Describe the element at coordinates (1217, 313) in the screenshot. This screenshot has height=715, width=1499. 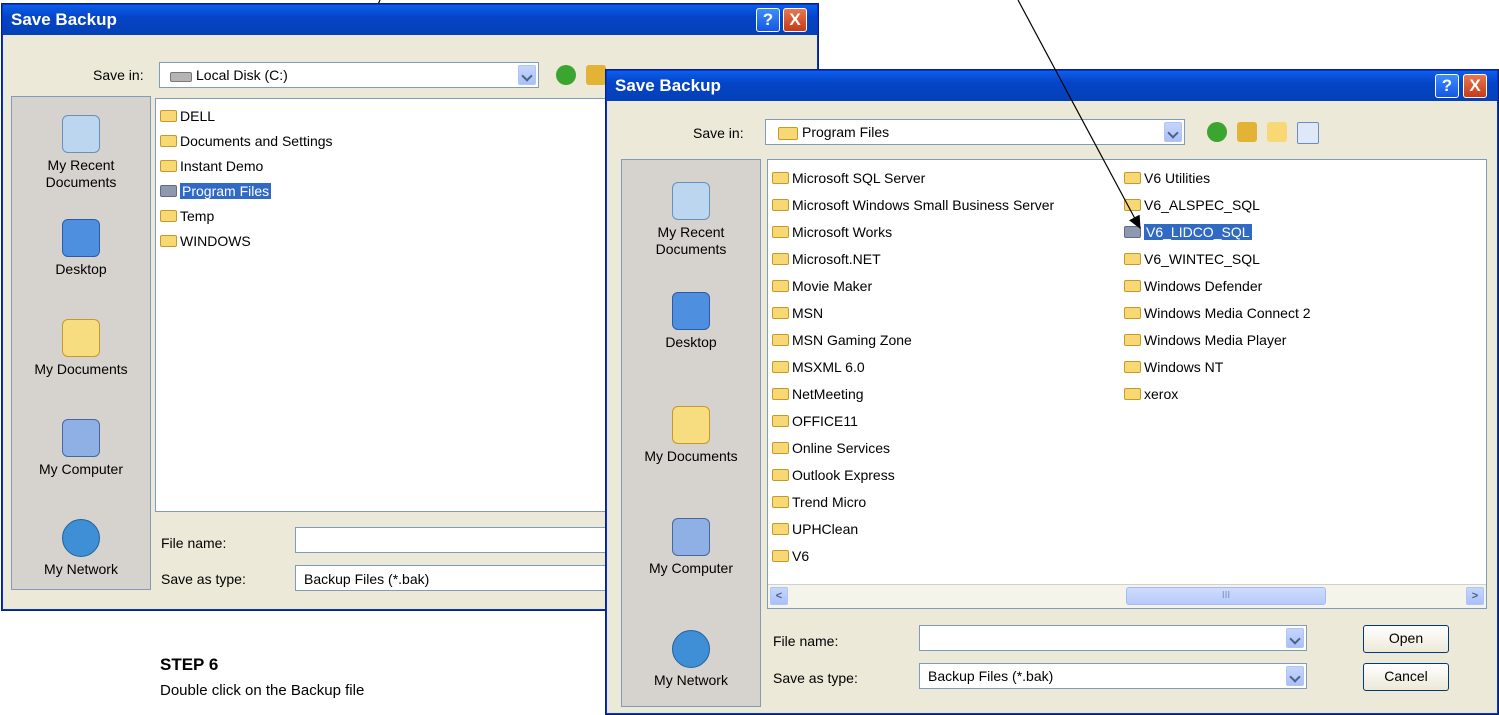
I see `folder-item: Windows Media Connect 2` at that location.